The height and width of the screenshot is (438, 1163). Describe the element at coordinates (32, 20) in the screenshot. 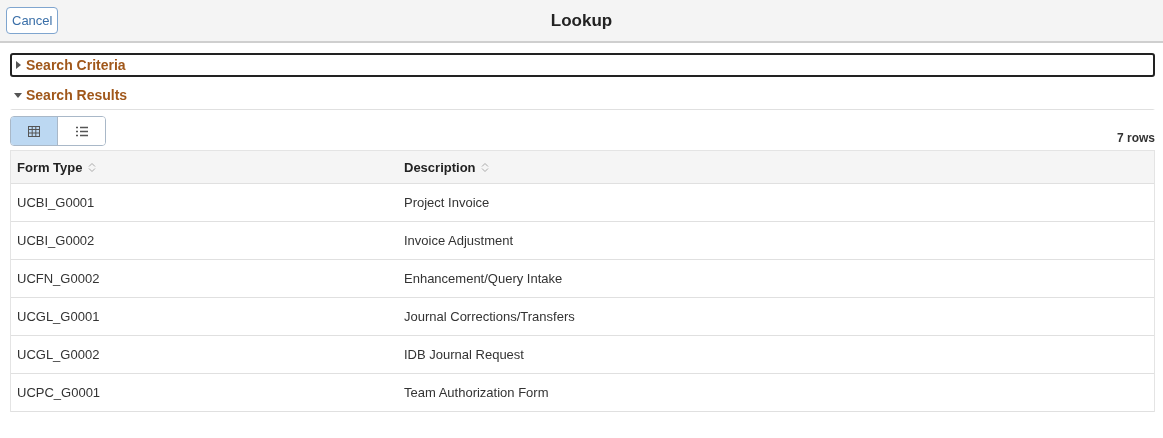

I see `cancel-button: Cancel` at that location.